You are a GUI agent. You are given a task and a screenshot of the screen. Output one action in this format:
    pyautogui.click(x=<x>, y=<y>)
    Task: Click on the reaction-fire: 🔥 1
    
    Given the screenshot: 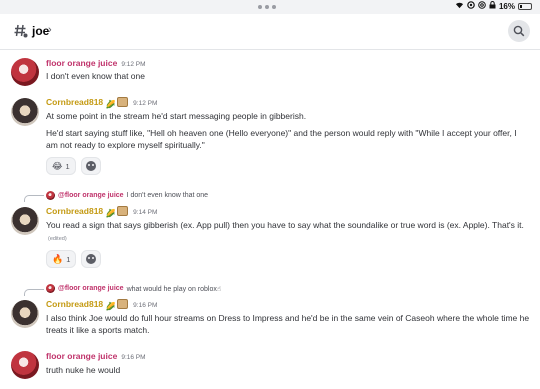 What is the action you would take?
    pyautogui.click(x=61, y=259)
    